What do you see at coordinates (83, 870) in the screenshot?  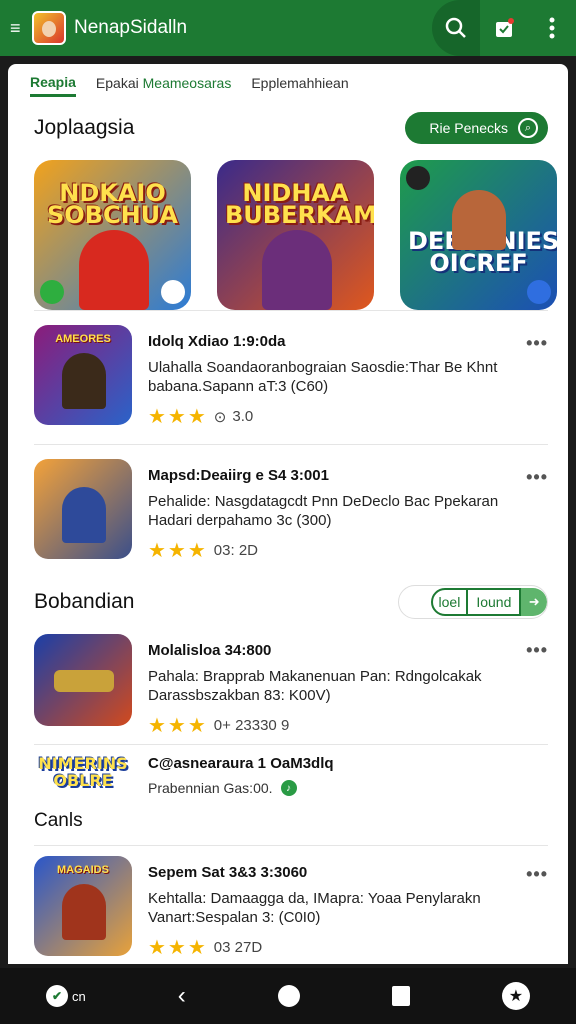 I see `app-icon-tag: MAGAIDS` at bounding box center [83, 870].